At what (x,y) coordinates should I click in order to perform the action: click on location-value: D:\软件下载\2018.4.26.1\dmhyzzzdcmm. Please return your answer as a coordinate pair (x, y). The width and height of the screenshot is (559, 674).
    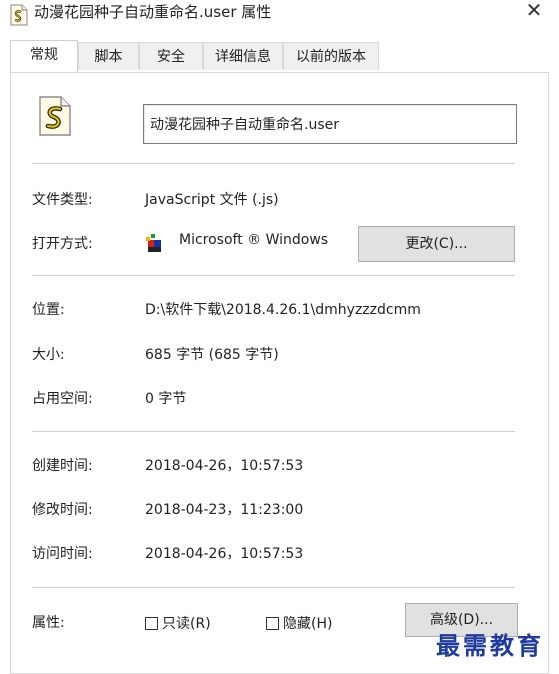
    Looking at the image, I should click on (283, 310).